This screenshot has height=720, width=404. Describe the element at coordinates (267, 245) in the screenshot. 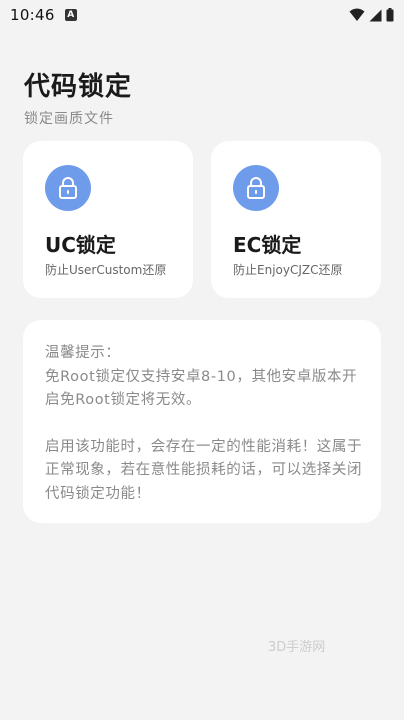

I see `ec-lock-title: EC锁定` at that location.